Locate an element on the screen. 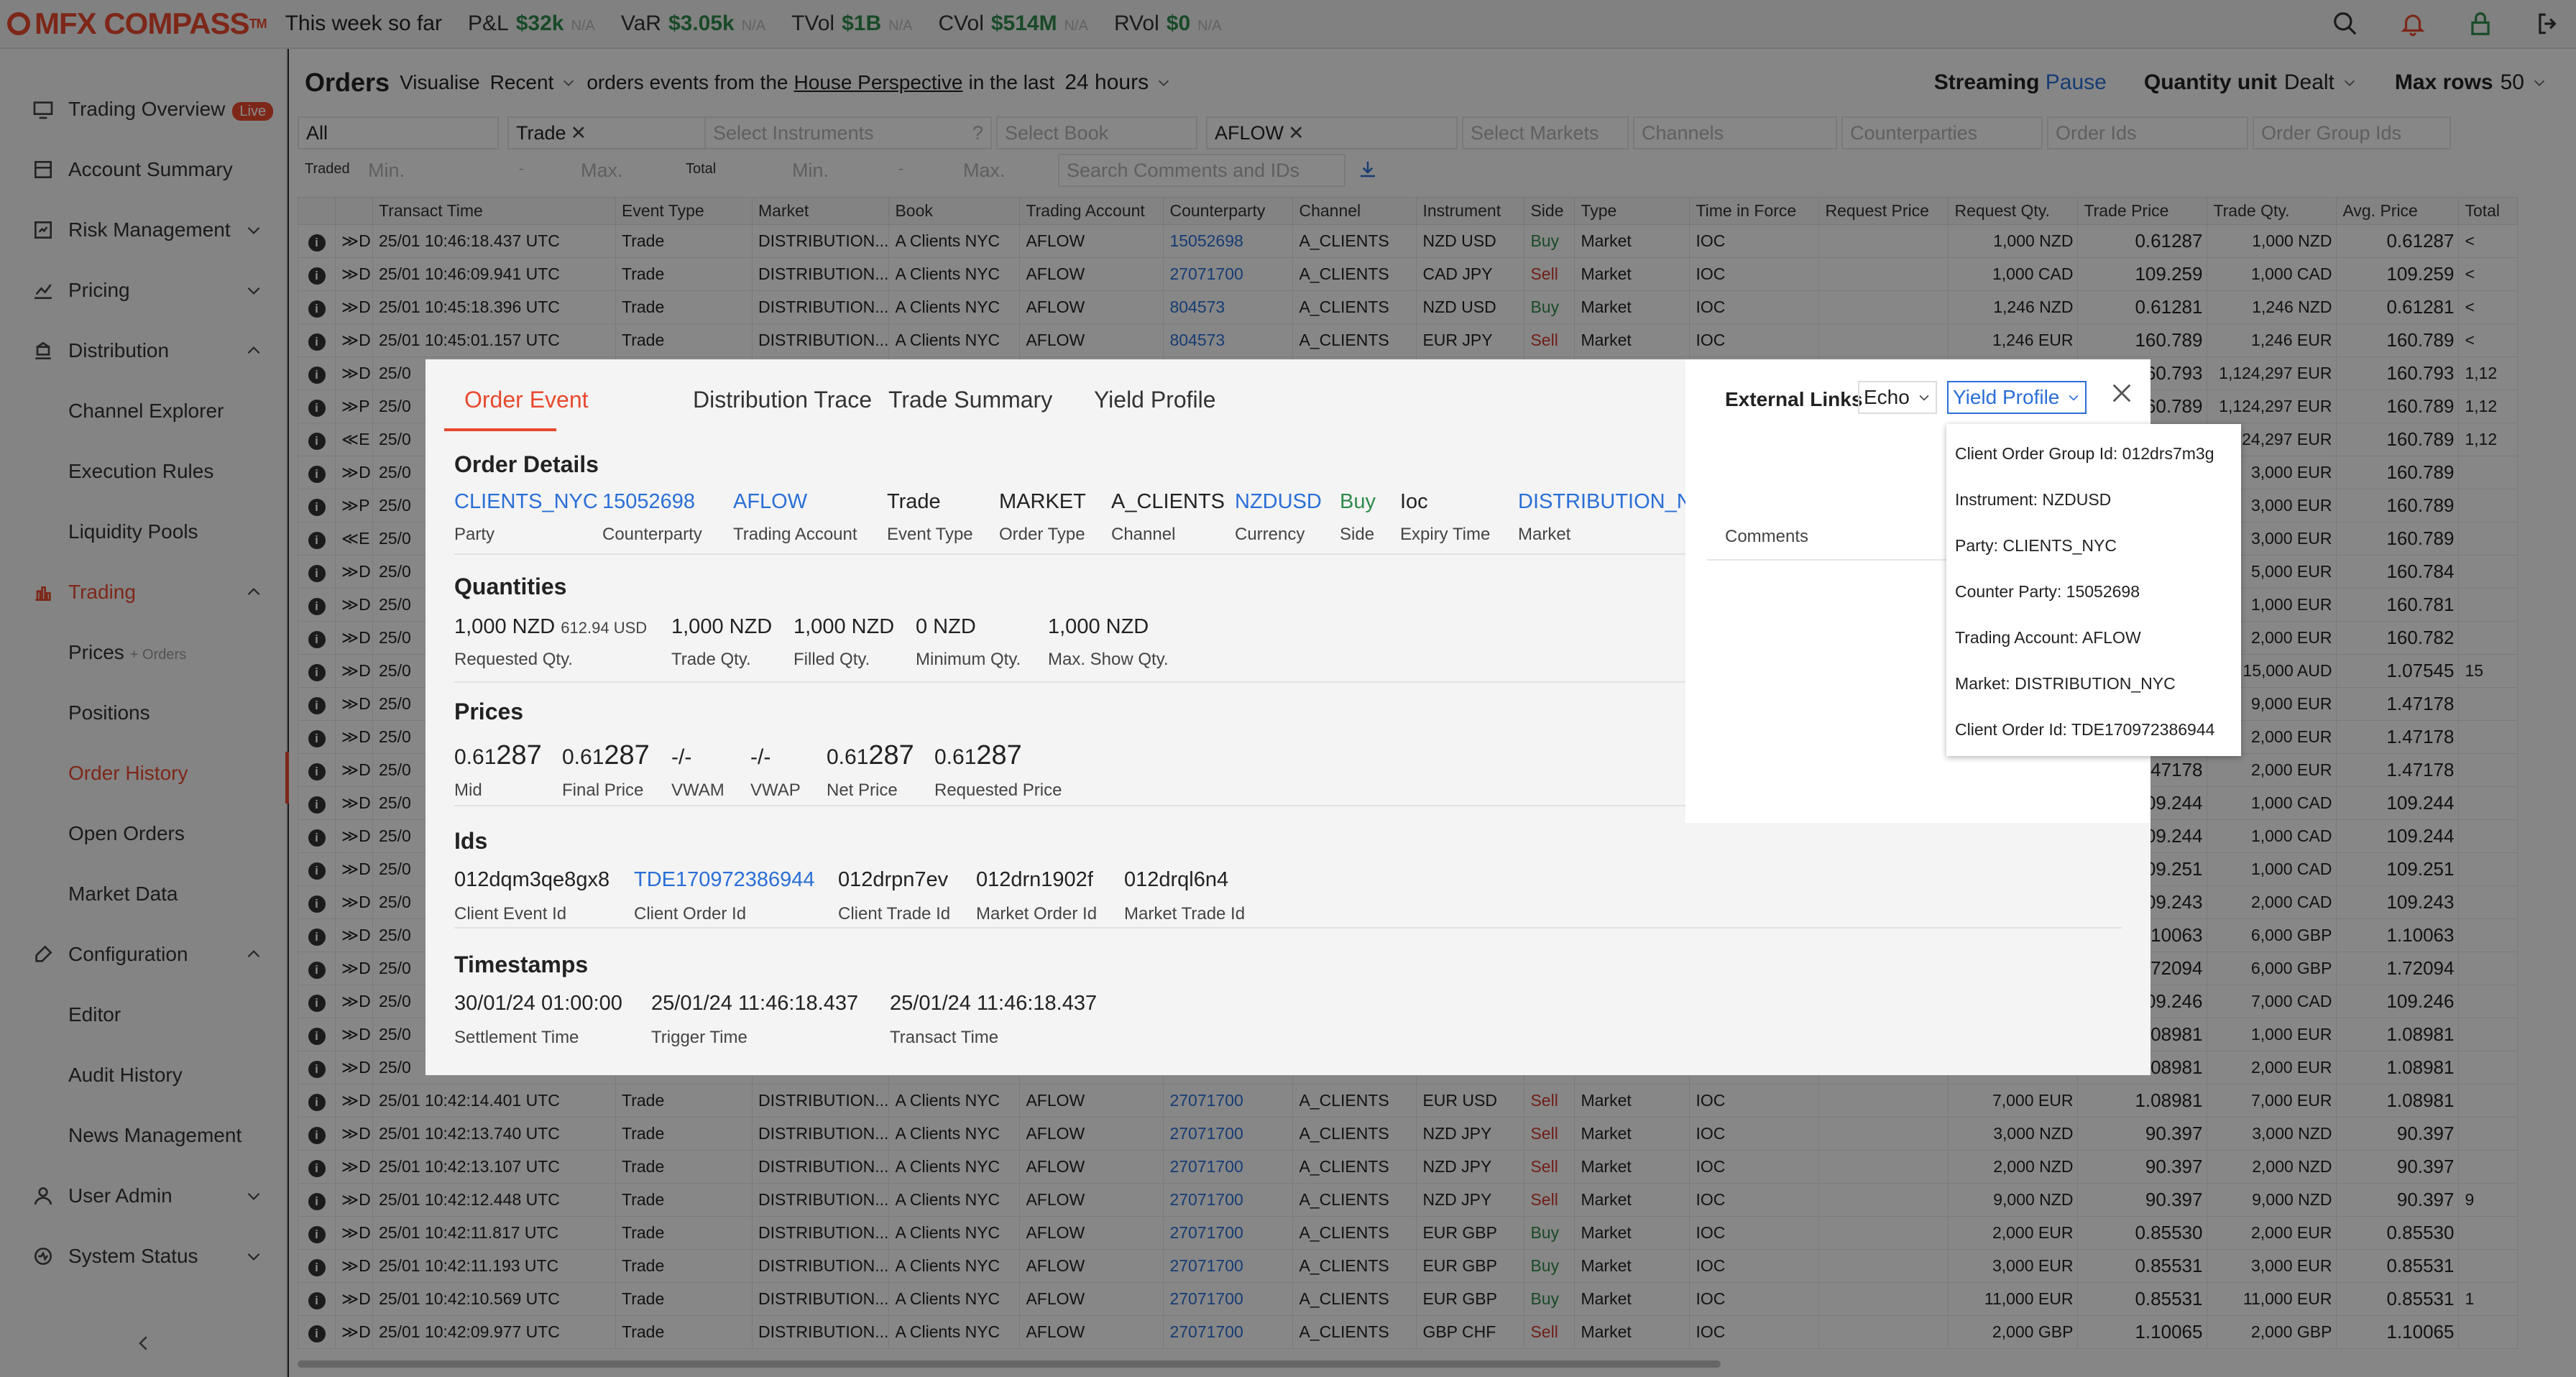  order-detail-label: Side is located at coordinates (1357, 534).